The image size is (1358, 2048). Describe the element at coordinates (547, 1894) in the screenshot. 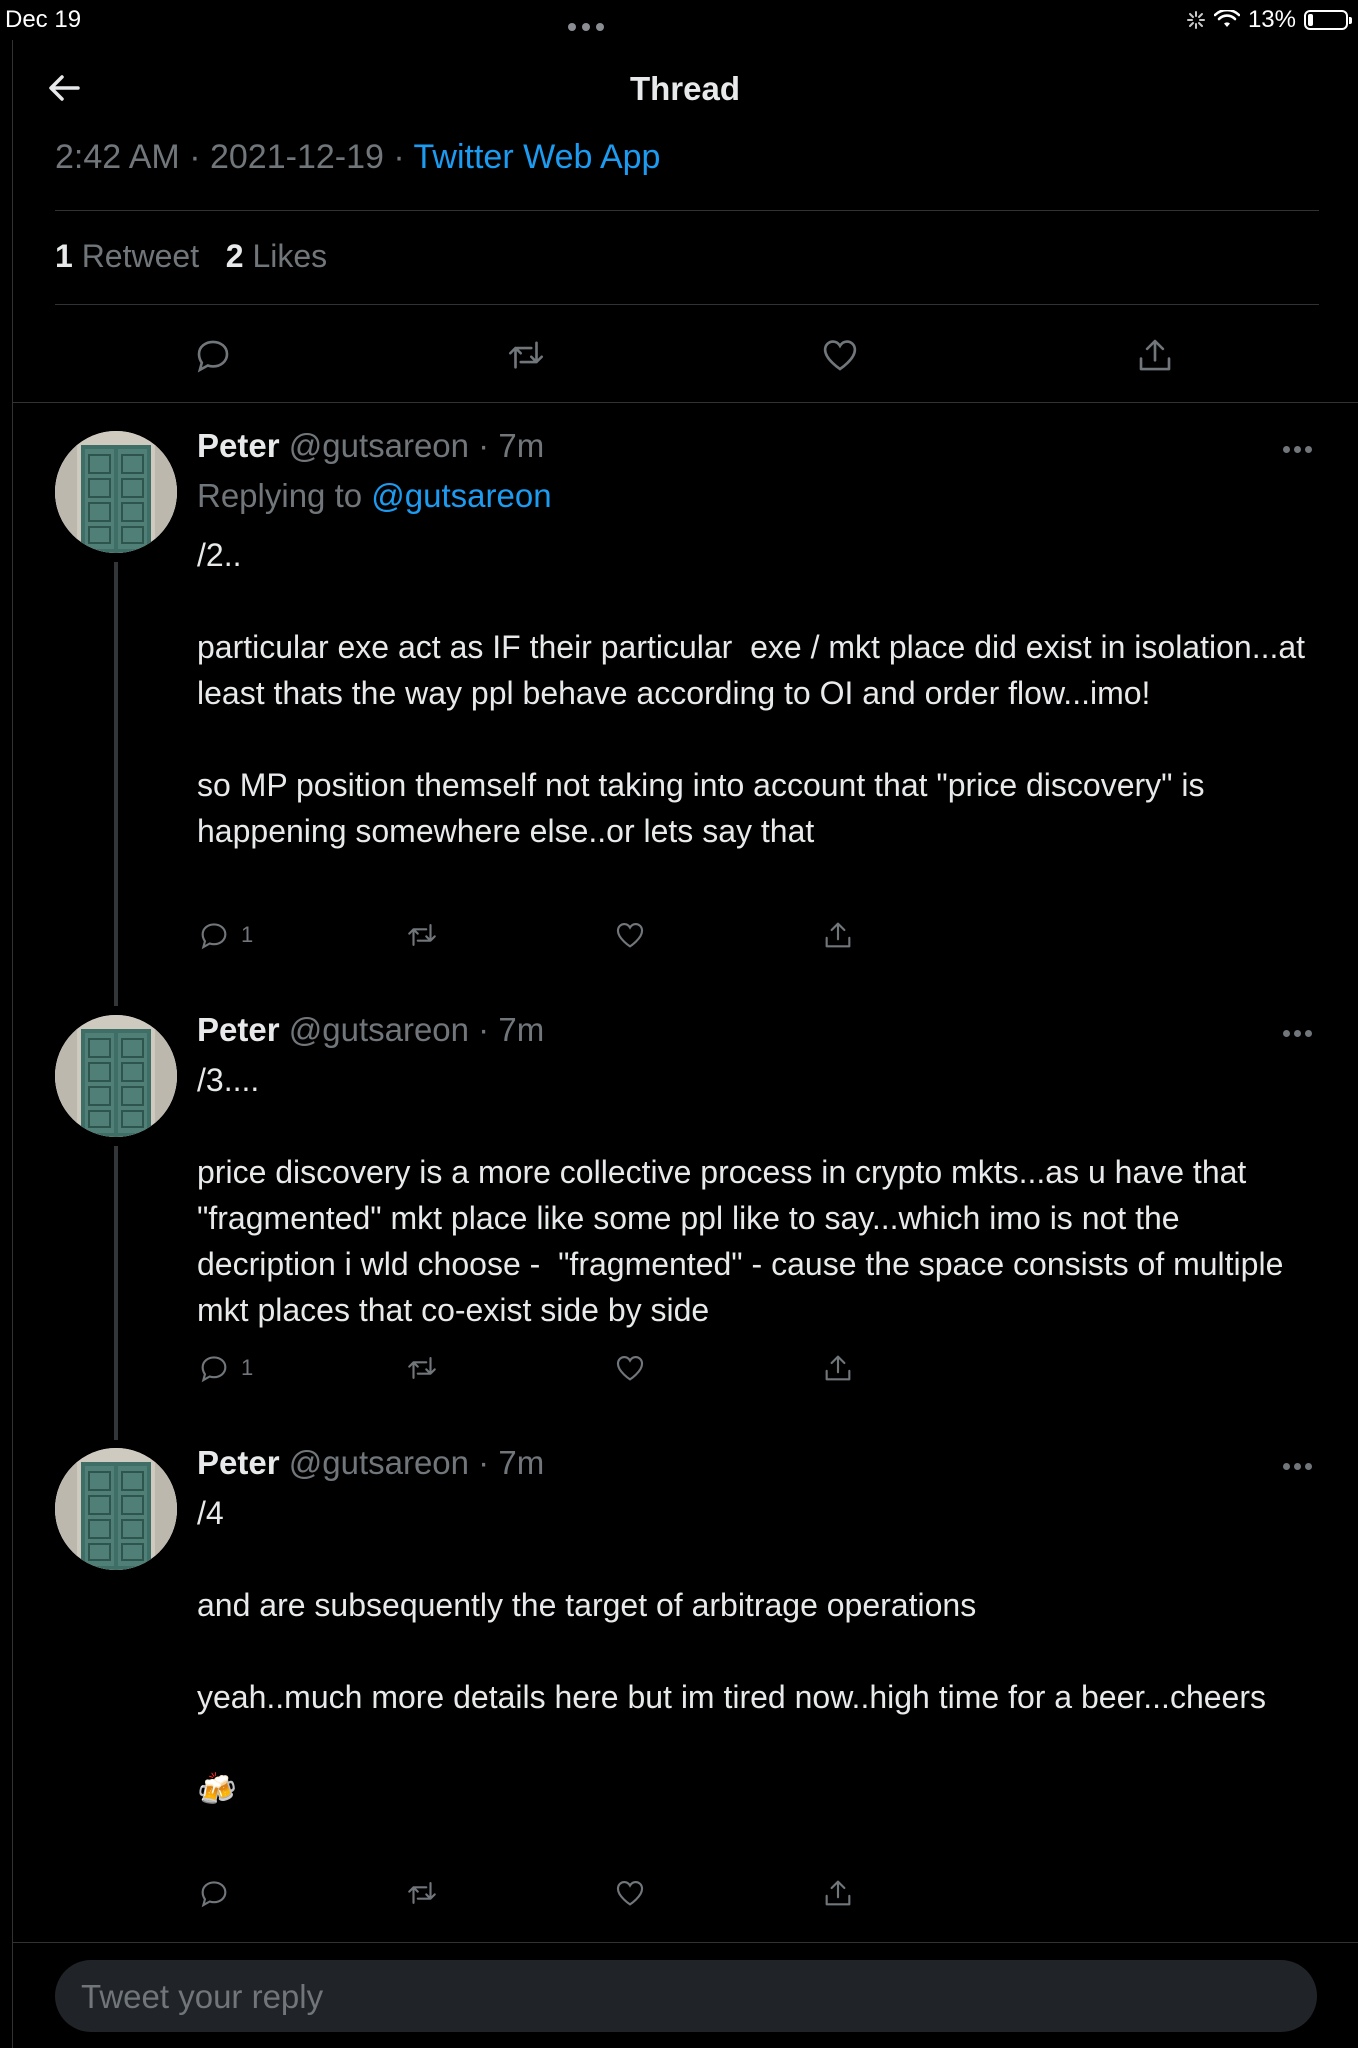

I see `tweet-actions` at that location.